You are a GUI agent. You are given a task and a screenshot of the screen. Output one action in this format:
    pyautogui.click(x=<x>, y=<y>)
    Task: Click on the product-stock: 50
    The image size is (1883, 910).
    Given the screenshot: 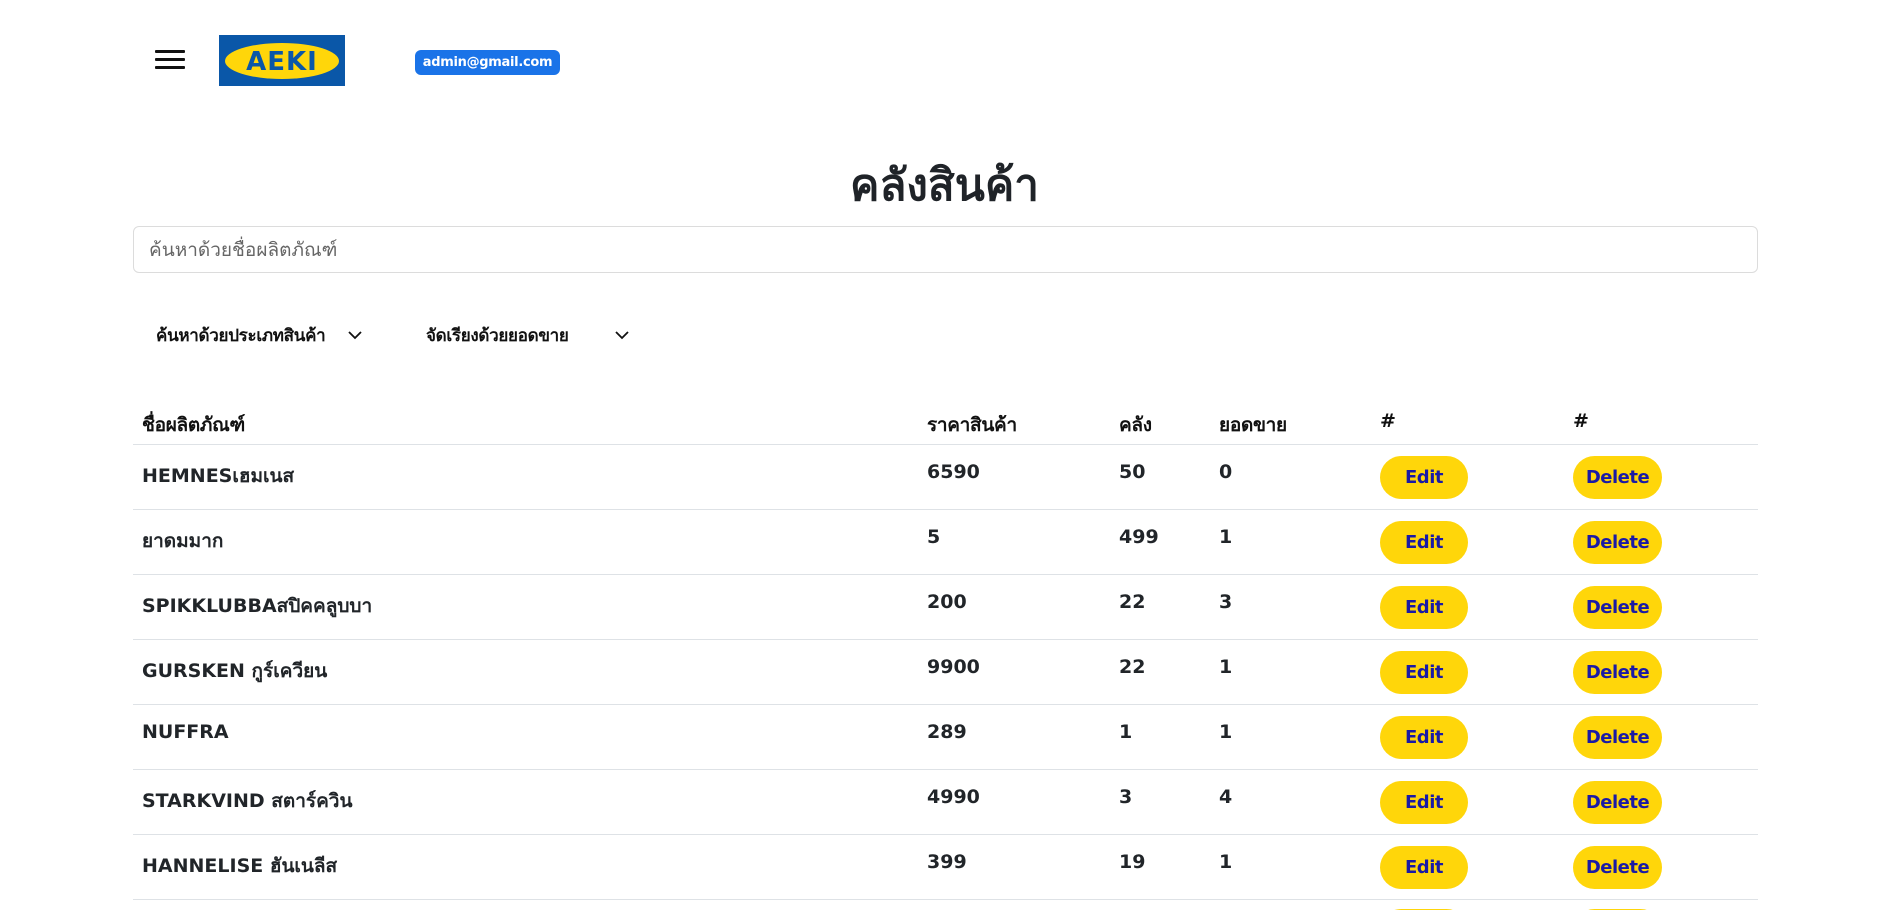 What is the action you would take?
    pyautogui.click(x=1132, y=472)
    